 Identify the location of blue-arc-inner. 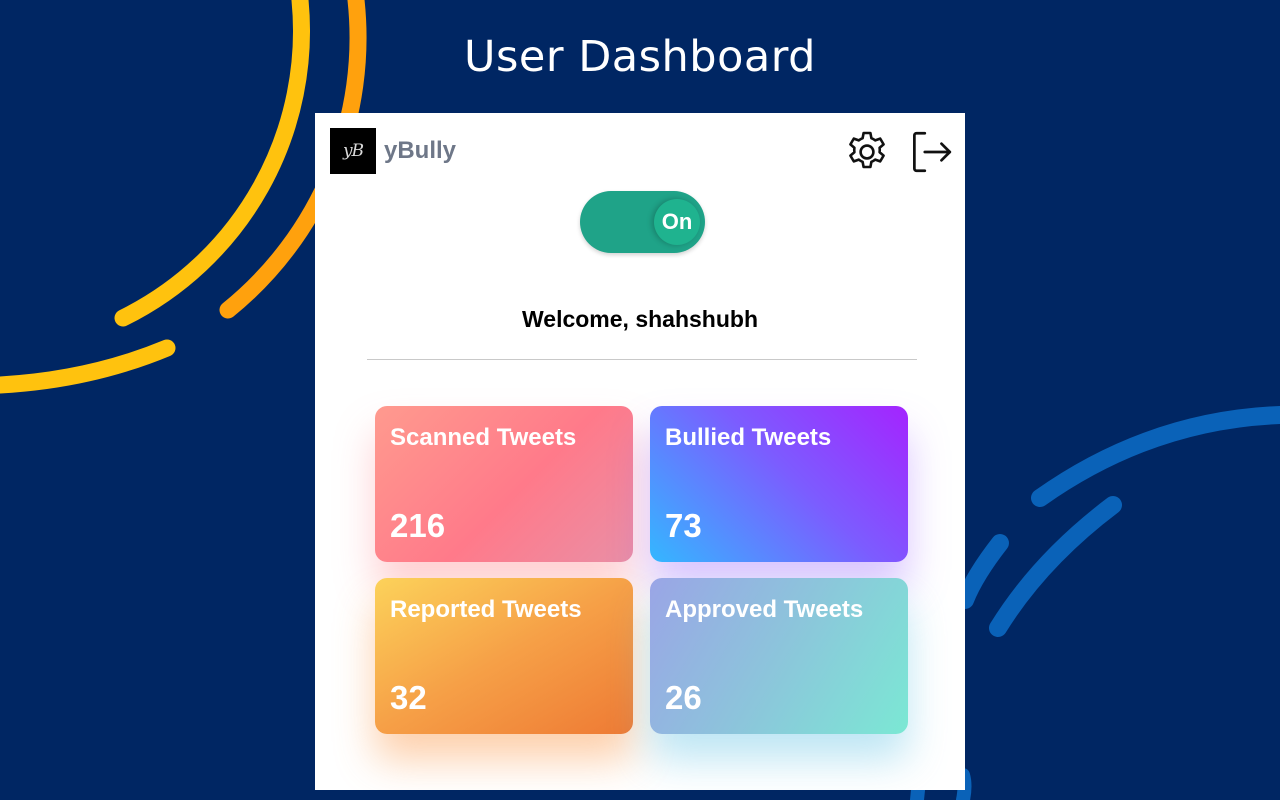
(982, 571).